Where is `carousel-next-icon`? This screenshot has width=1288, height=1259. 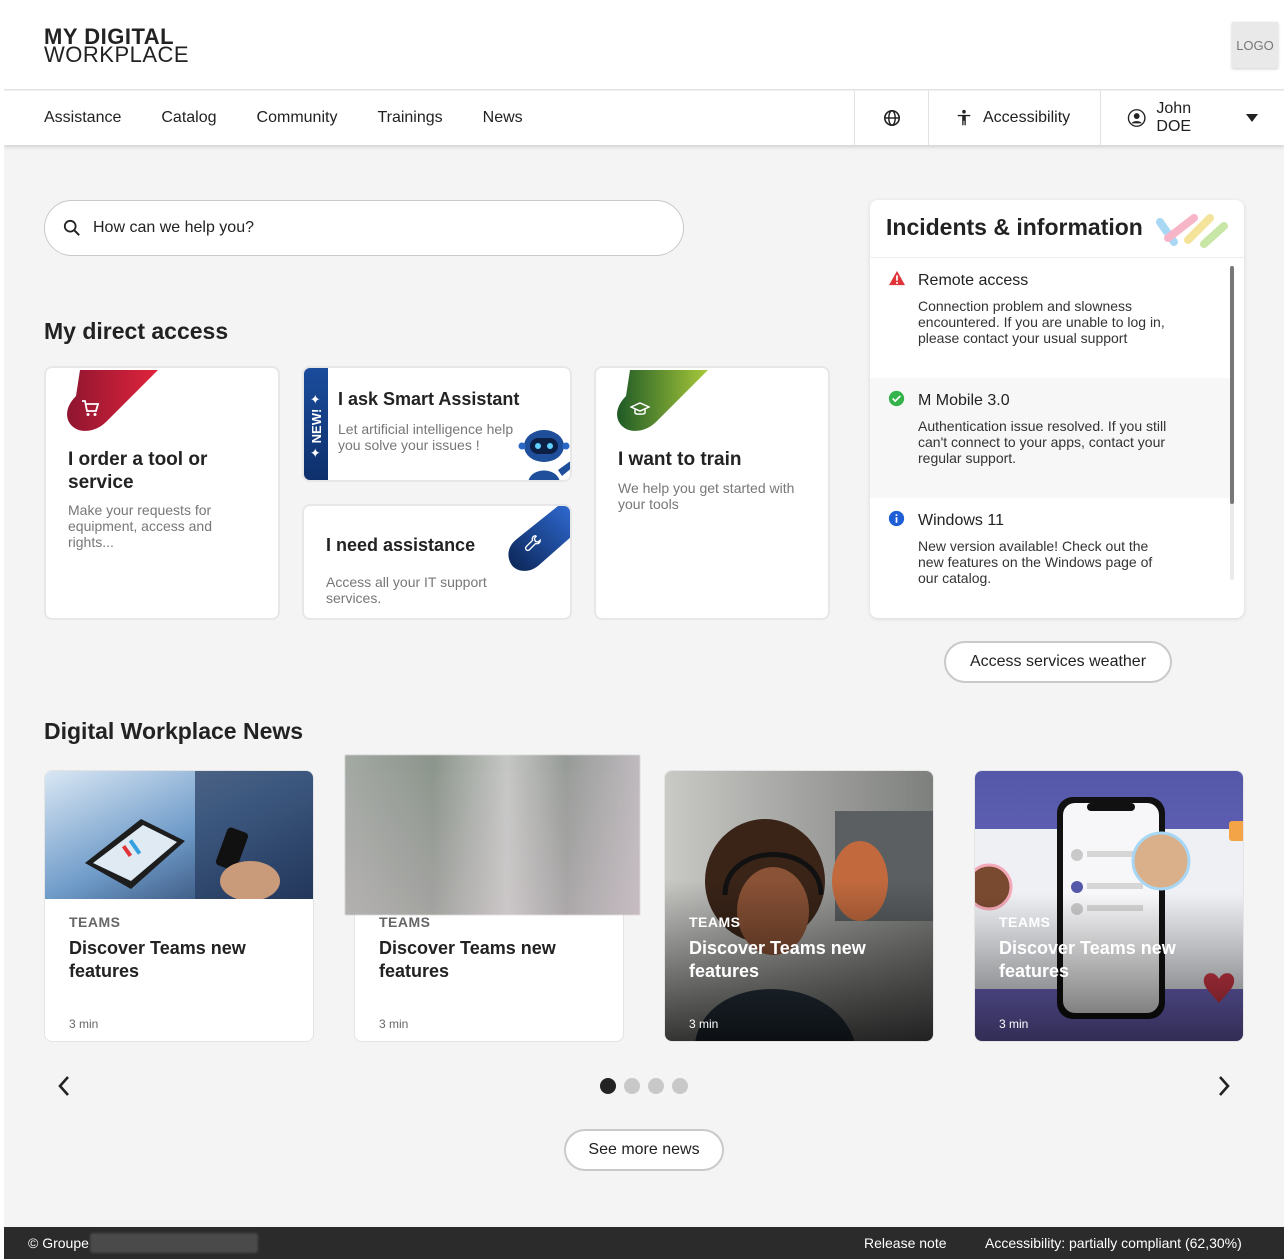
carousel-next-icon is located at coordinates (1224, 1086).